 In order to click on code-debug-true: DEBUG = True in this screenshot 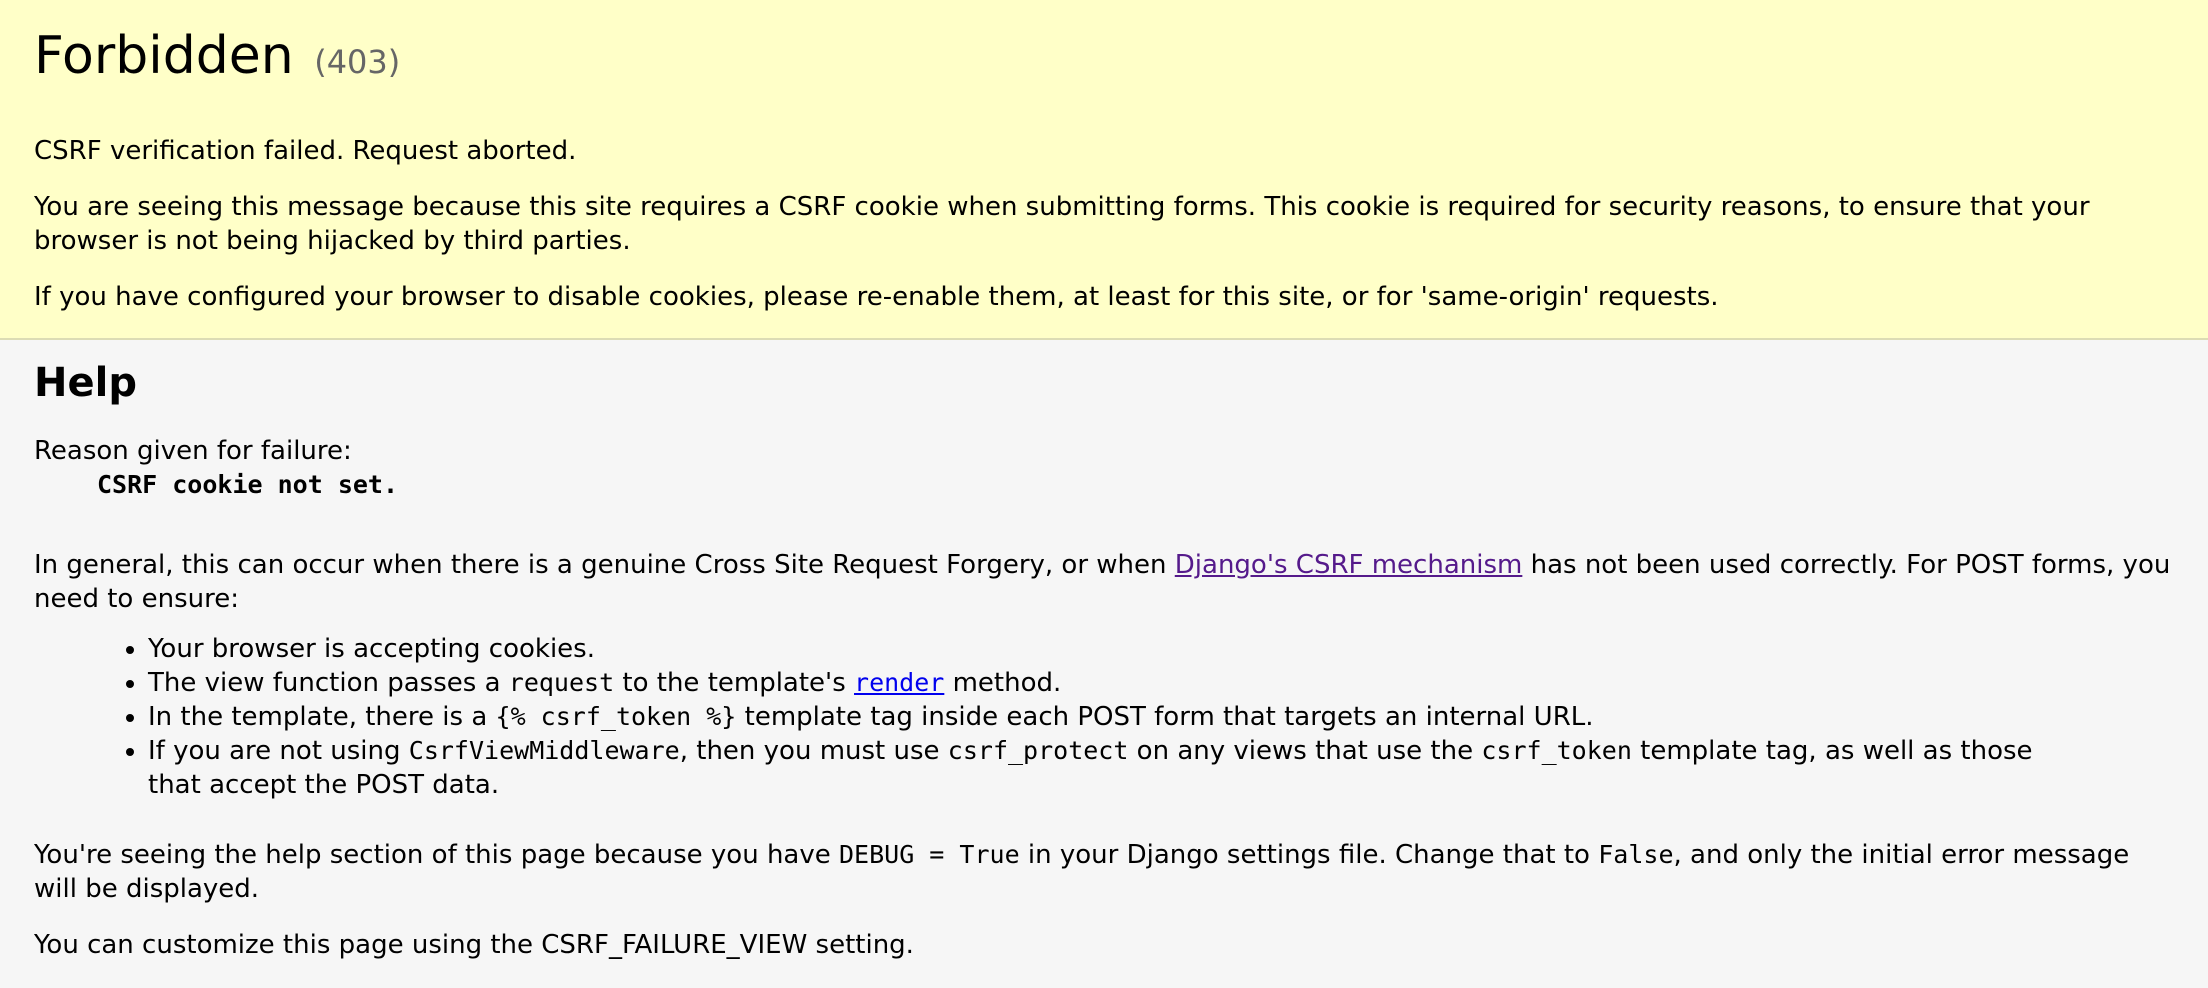, I will do `click(929, 854)`.